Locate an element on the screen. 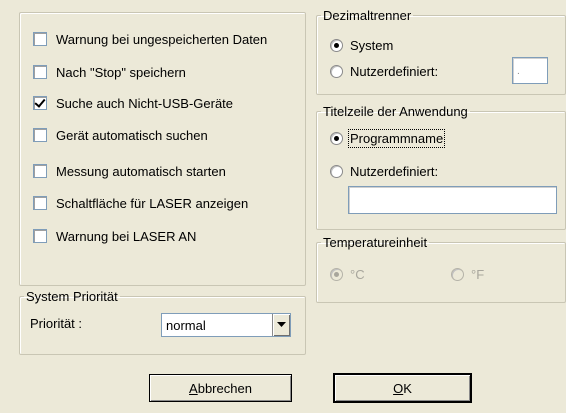 Image resolution: width=566 pixels, height=413 pixels. laser-warning-checkbox is located at coordinates (40, 236).